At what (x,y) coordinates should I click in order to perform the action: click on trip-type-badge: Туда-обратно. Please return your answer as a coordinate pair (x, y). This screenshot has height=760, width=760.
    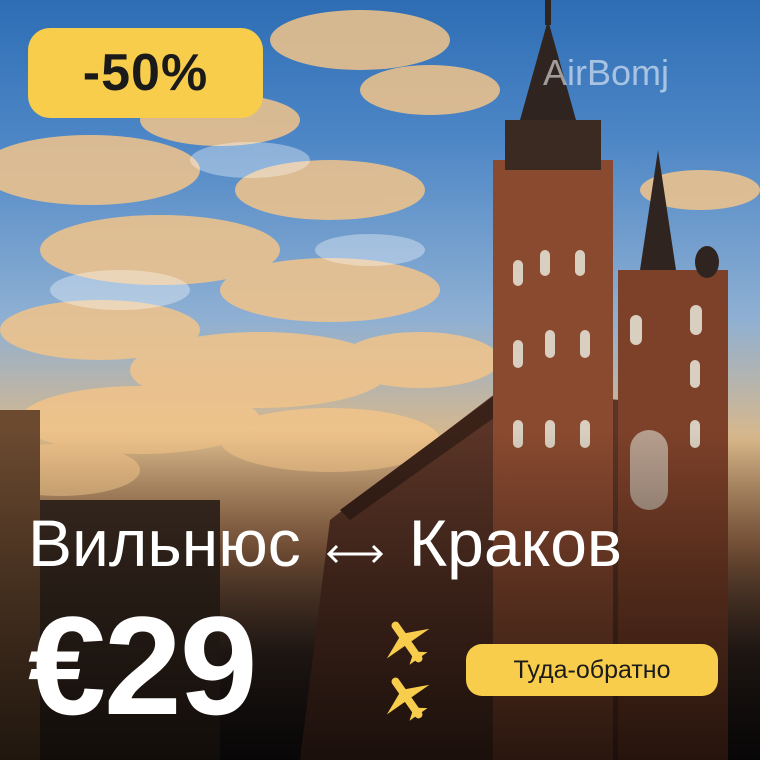
    Looking at the image, I should click on (592, 670).